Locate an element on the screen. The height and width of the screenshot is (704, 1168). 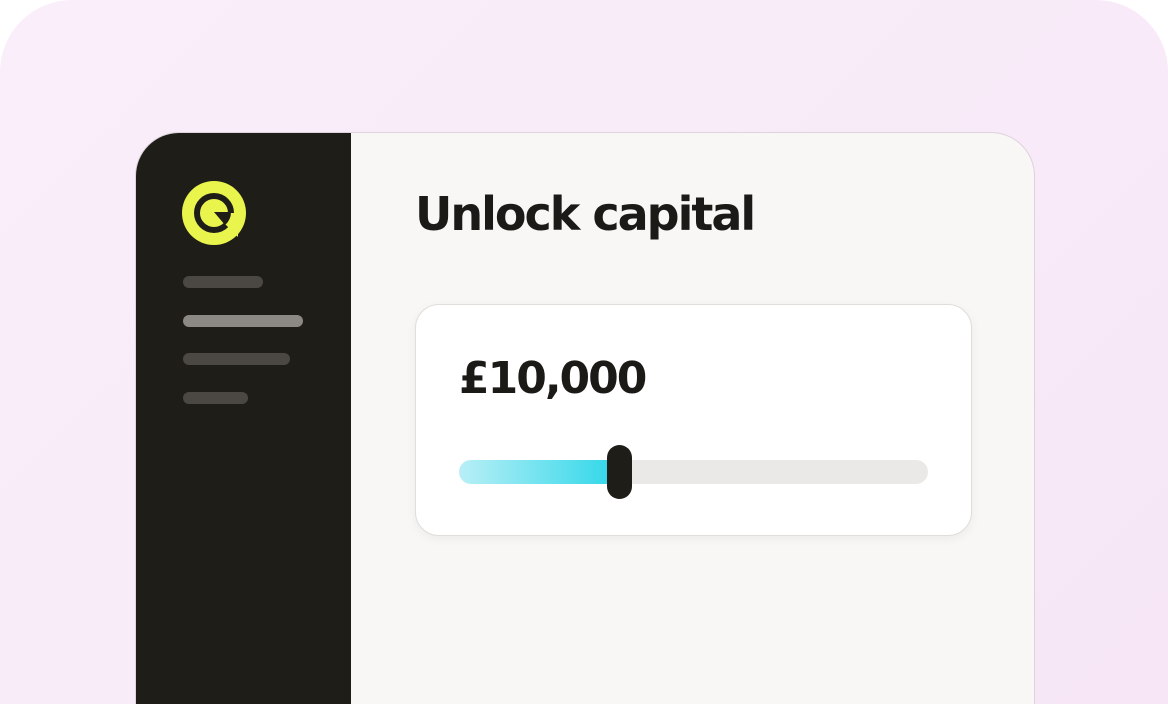
slider-fill is located at coordinates (534, 472).